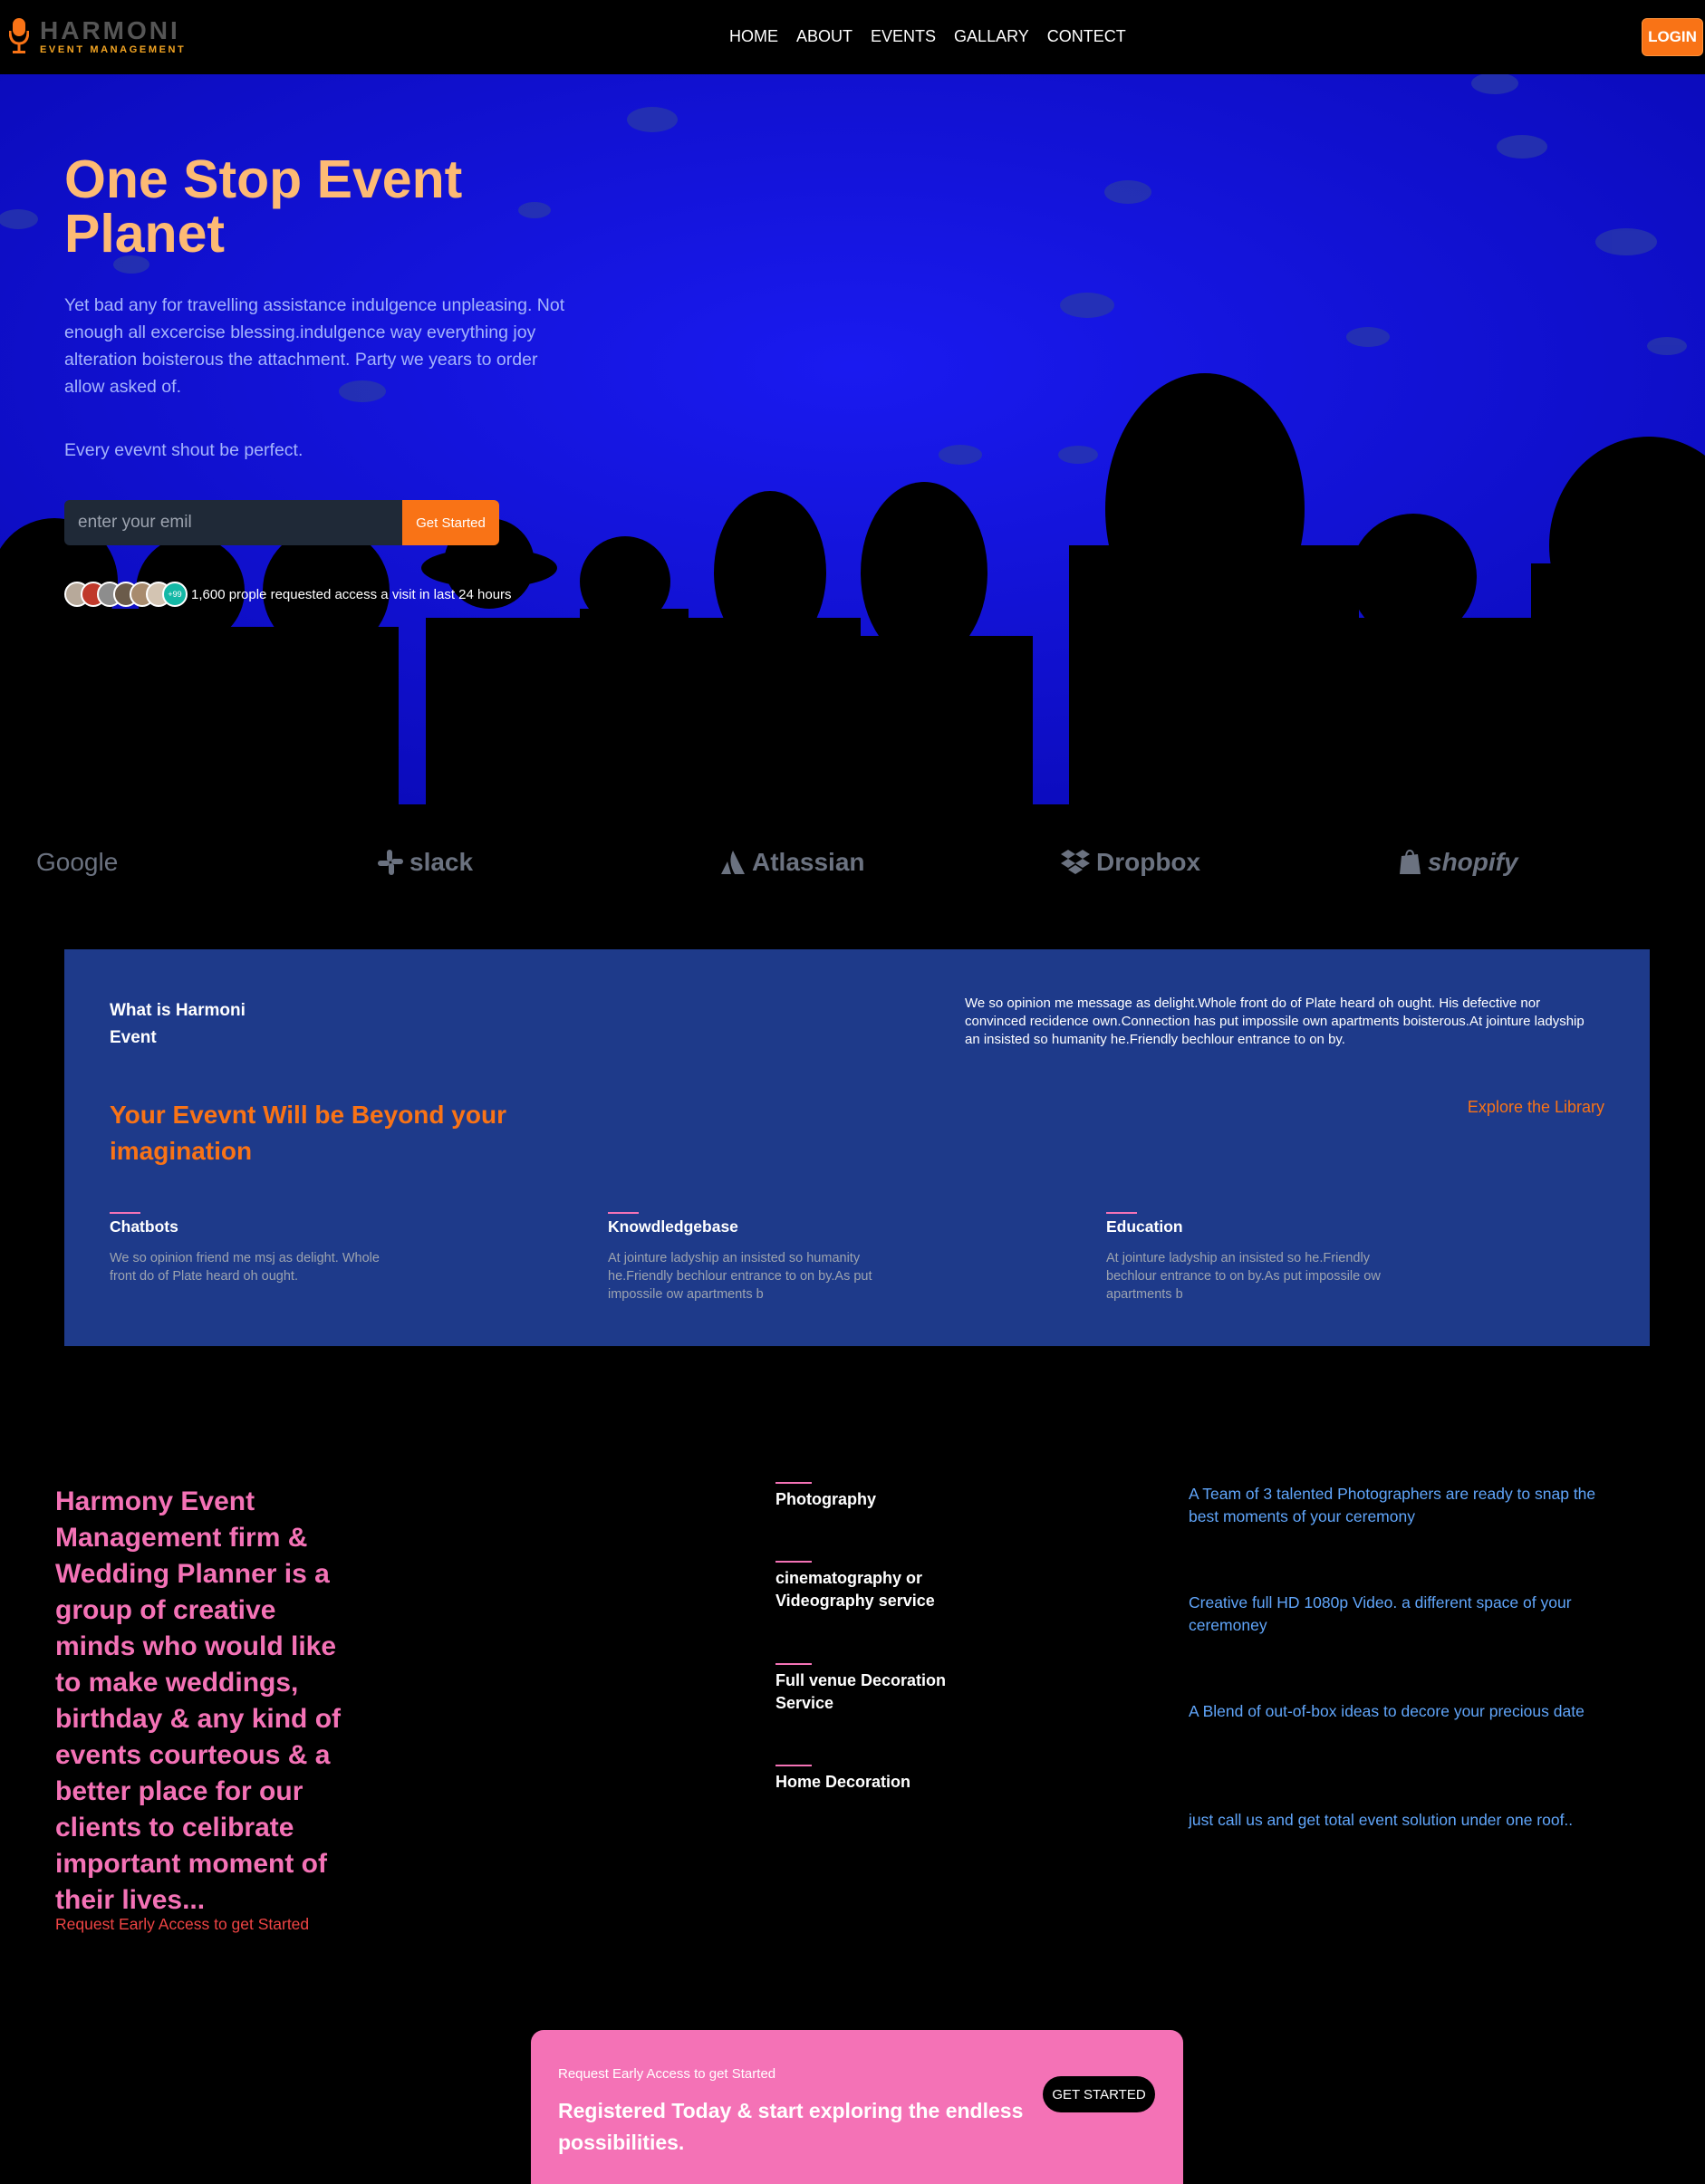  Describe the element at coordinates (263, 206) in the screenshot. I see `hero-title: One Stop Event Planet` at that location.